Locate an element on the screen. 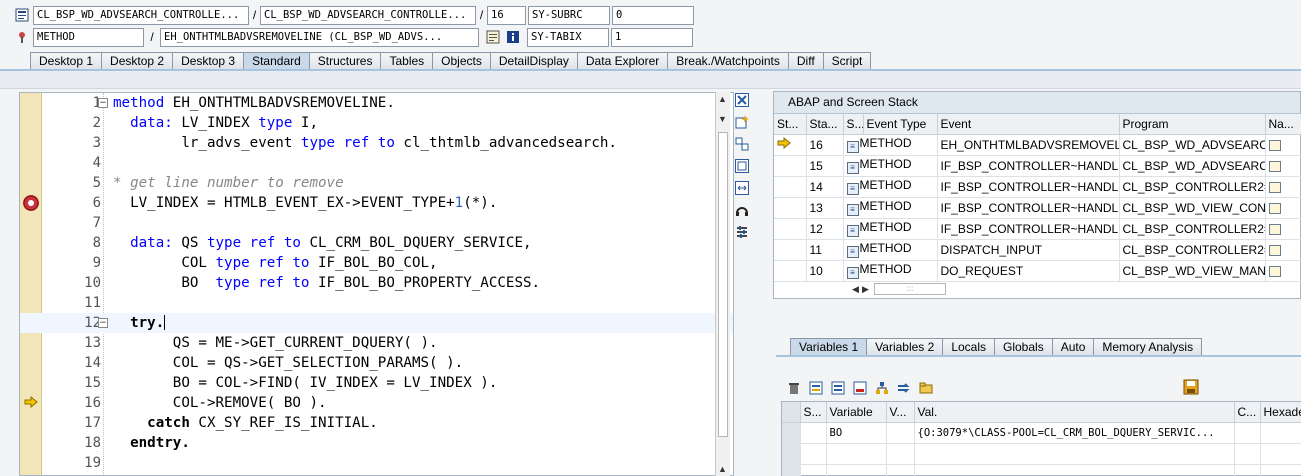 Image resolution: width=1301 pixels, height=476 pixels. tab-tables: Tables is located at coordinates (407, 61).